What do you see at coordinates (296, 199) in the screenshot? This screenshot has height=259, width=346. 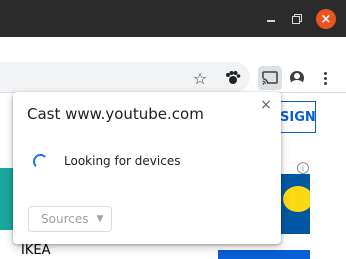 I see `ad-image-logo-shape` at bounding box center [296, 199].